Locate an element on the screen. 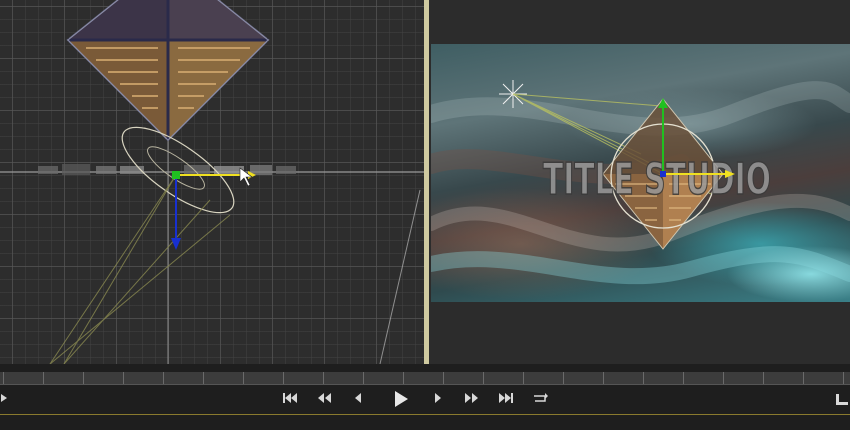  rewind-icon is located at coordinates (324, 398).